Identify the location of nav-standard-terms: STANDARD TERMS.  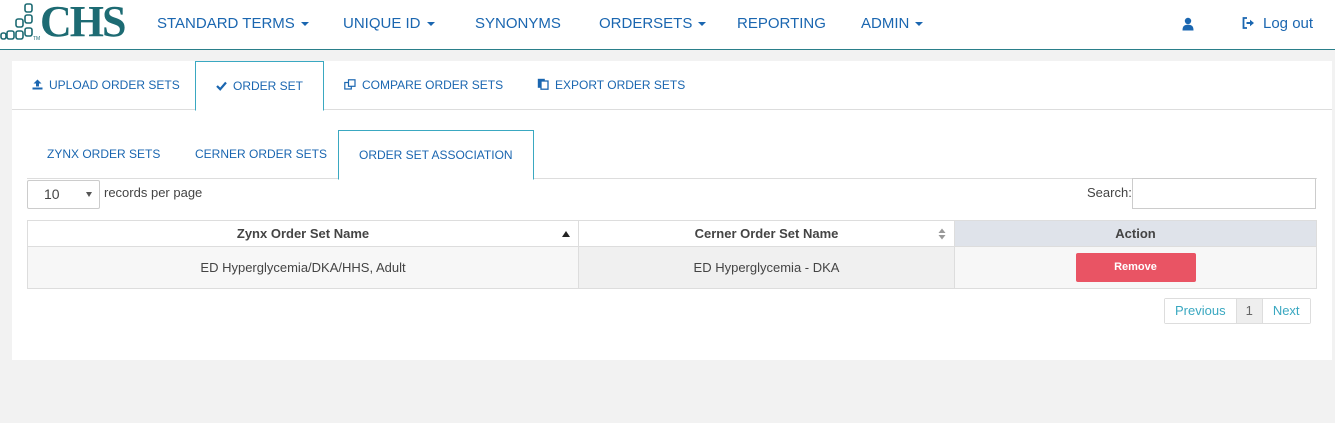
(233, 24).